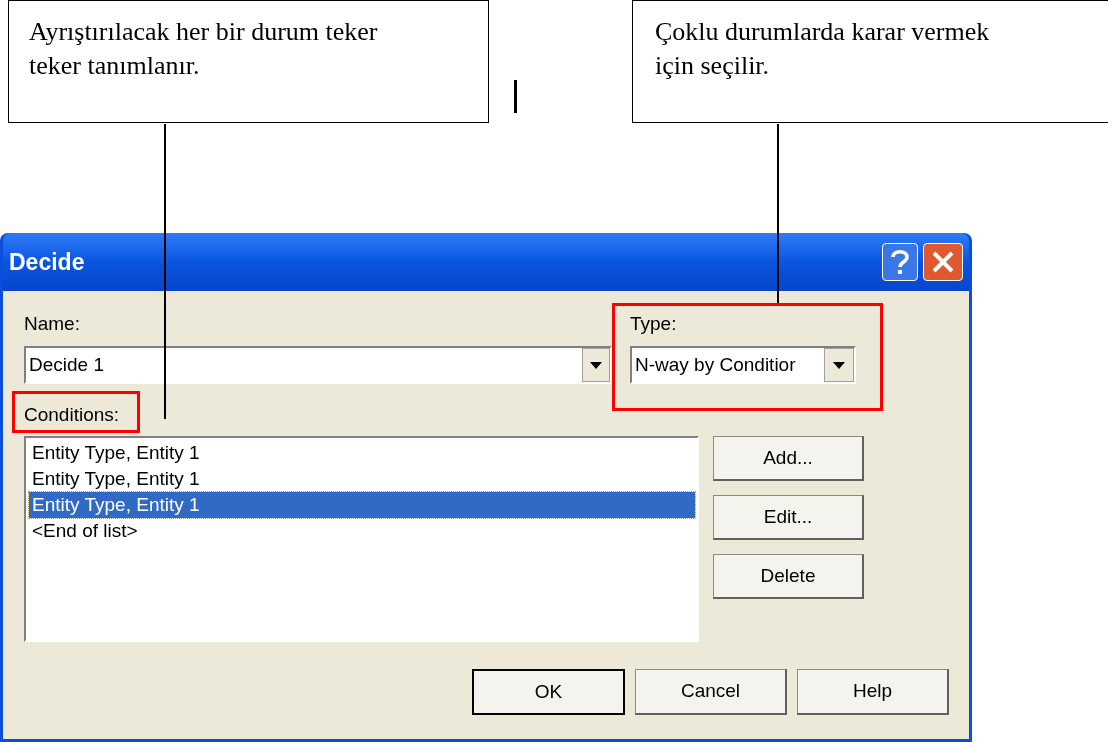 This screenshot has height=742, width=1108. What do you see at coordinates (515, 96) in the screenshot?
I see `text-cursor` at bounding box center [515, 96].